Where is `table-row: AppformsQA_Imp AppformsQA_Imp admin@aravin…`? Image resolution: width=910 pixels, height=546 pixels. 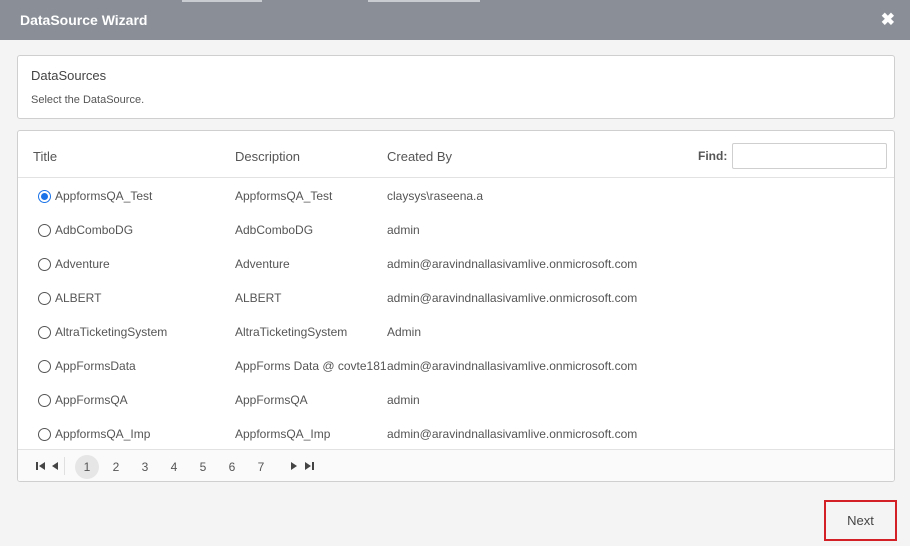 table-row: AppformsQA_Imp AppformsQA_Imp admin@aravin… is located at coordinates (456, 433).